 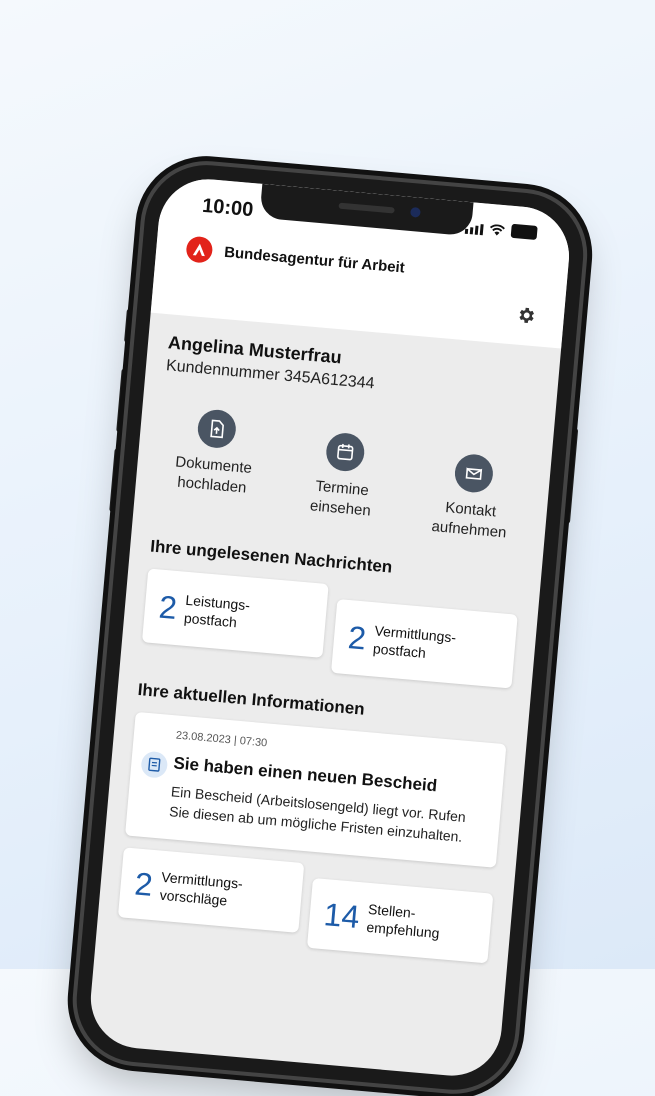 What do you see at coordinates (469, 520) in the screenshot?
I see `action-label: Kontakt aufnehmen` at bounding box center [469, 520].